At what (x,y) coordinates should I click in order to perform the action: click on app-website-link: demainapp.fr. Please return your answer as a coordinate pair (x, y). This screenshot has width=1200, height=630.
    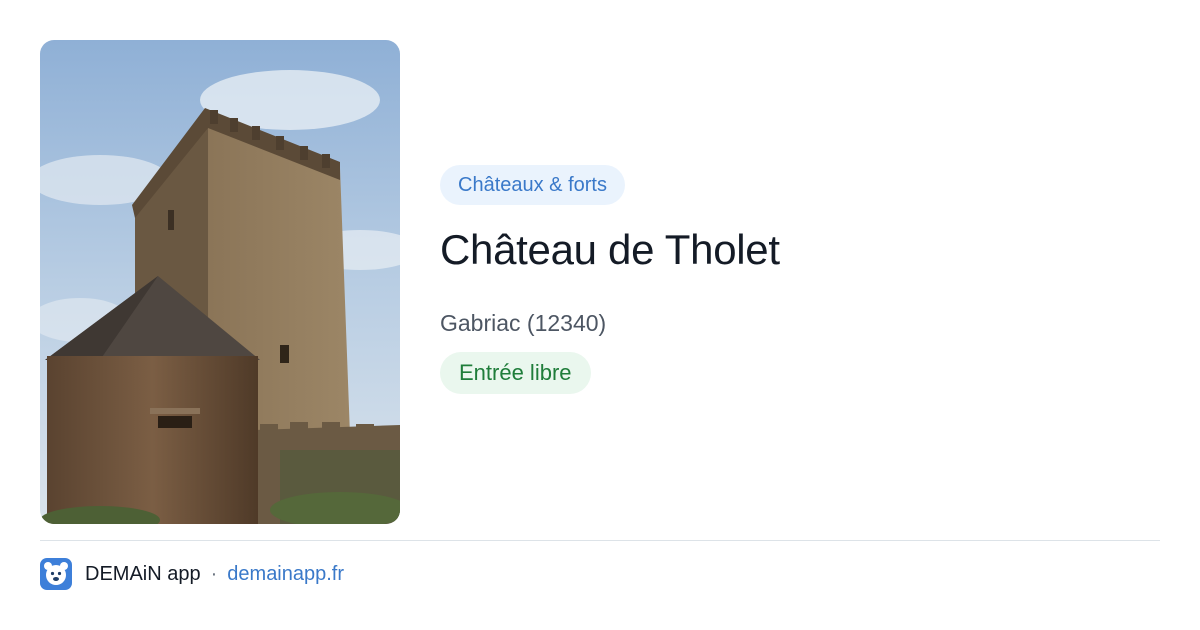
    Looking at the image, I should click on (285, 574).